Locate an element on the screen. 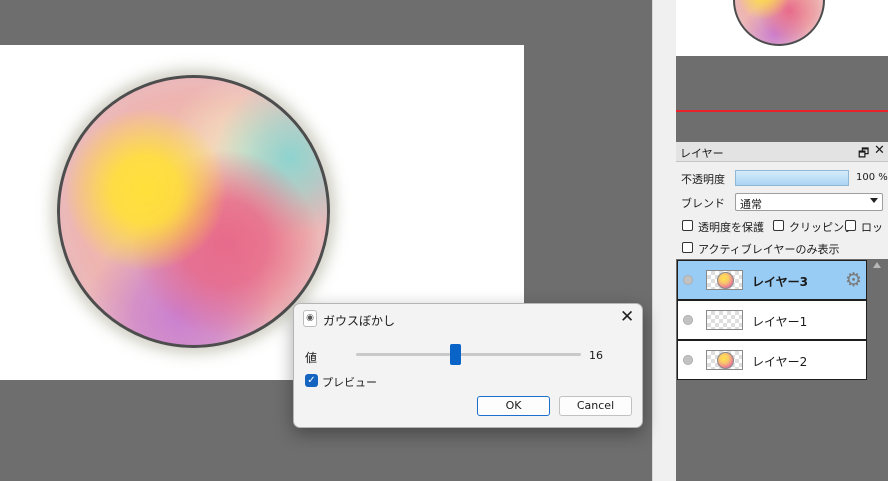 This screenshot has height=481, width=888. show-active-only-checkbox is located at coordinates (687, 247).